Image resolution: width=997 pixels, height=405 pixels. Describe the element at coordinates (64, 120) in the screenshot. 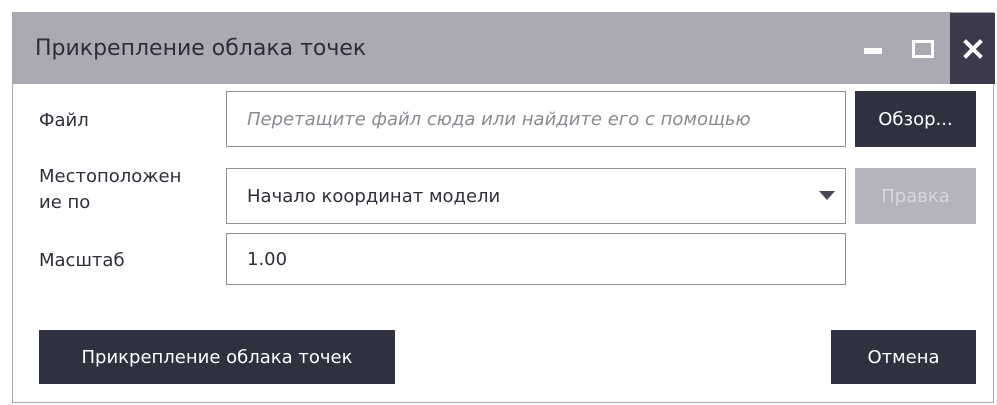

I see `file-label: Файл` at that location.